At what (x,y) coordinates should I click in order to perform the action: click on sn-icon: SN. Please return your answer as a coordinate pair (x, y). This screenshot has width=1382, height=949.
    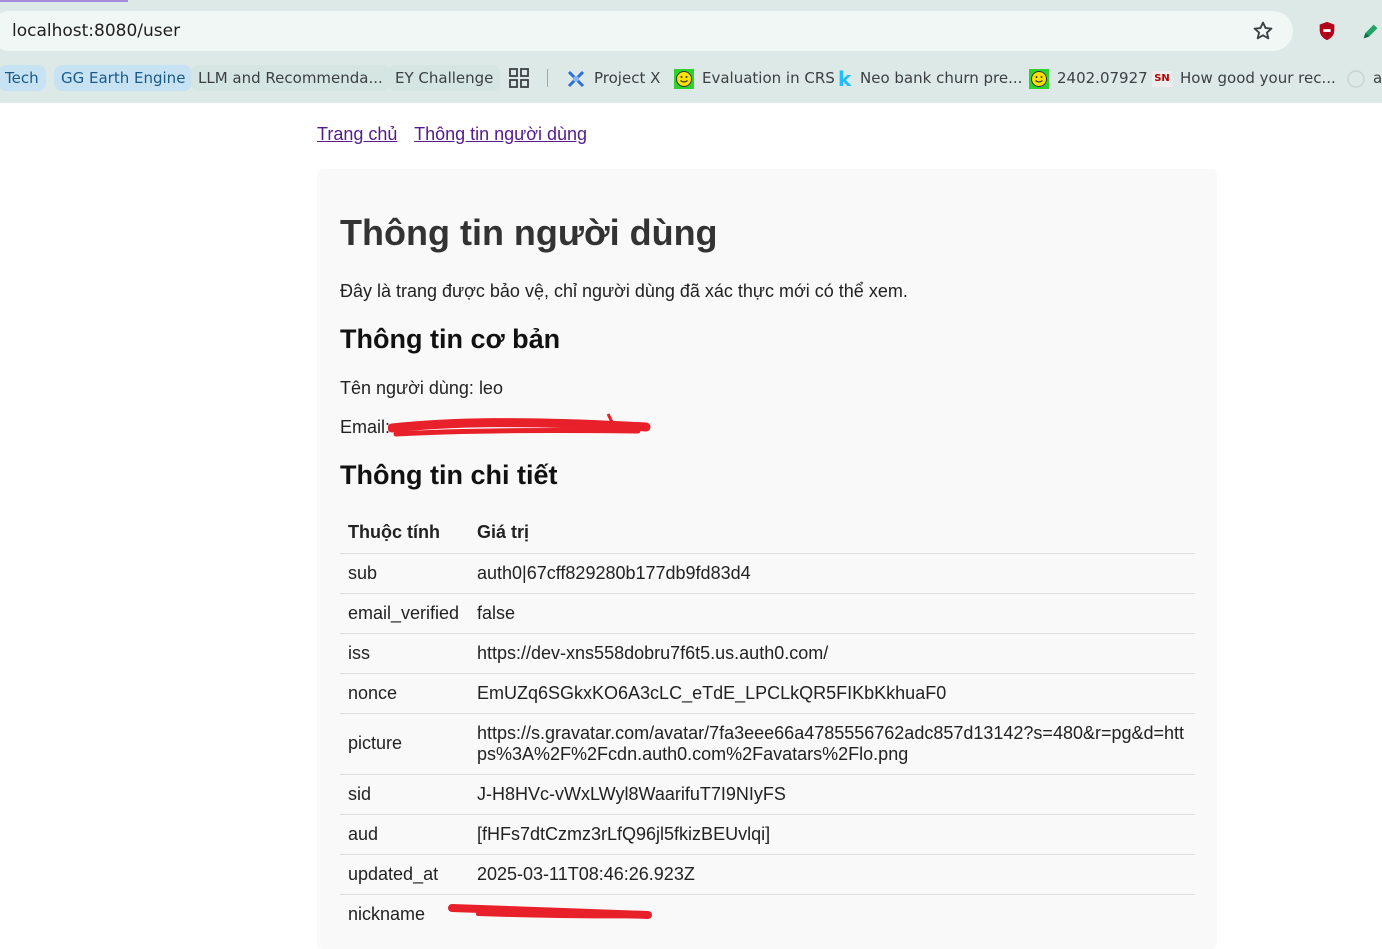
    Looking at the image, I should click on (1162, 78).